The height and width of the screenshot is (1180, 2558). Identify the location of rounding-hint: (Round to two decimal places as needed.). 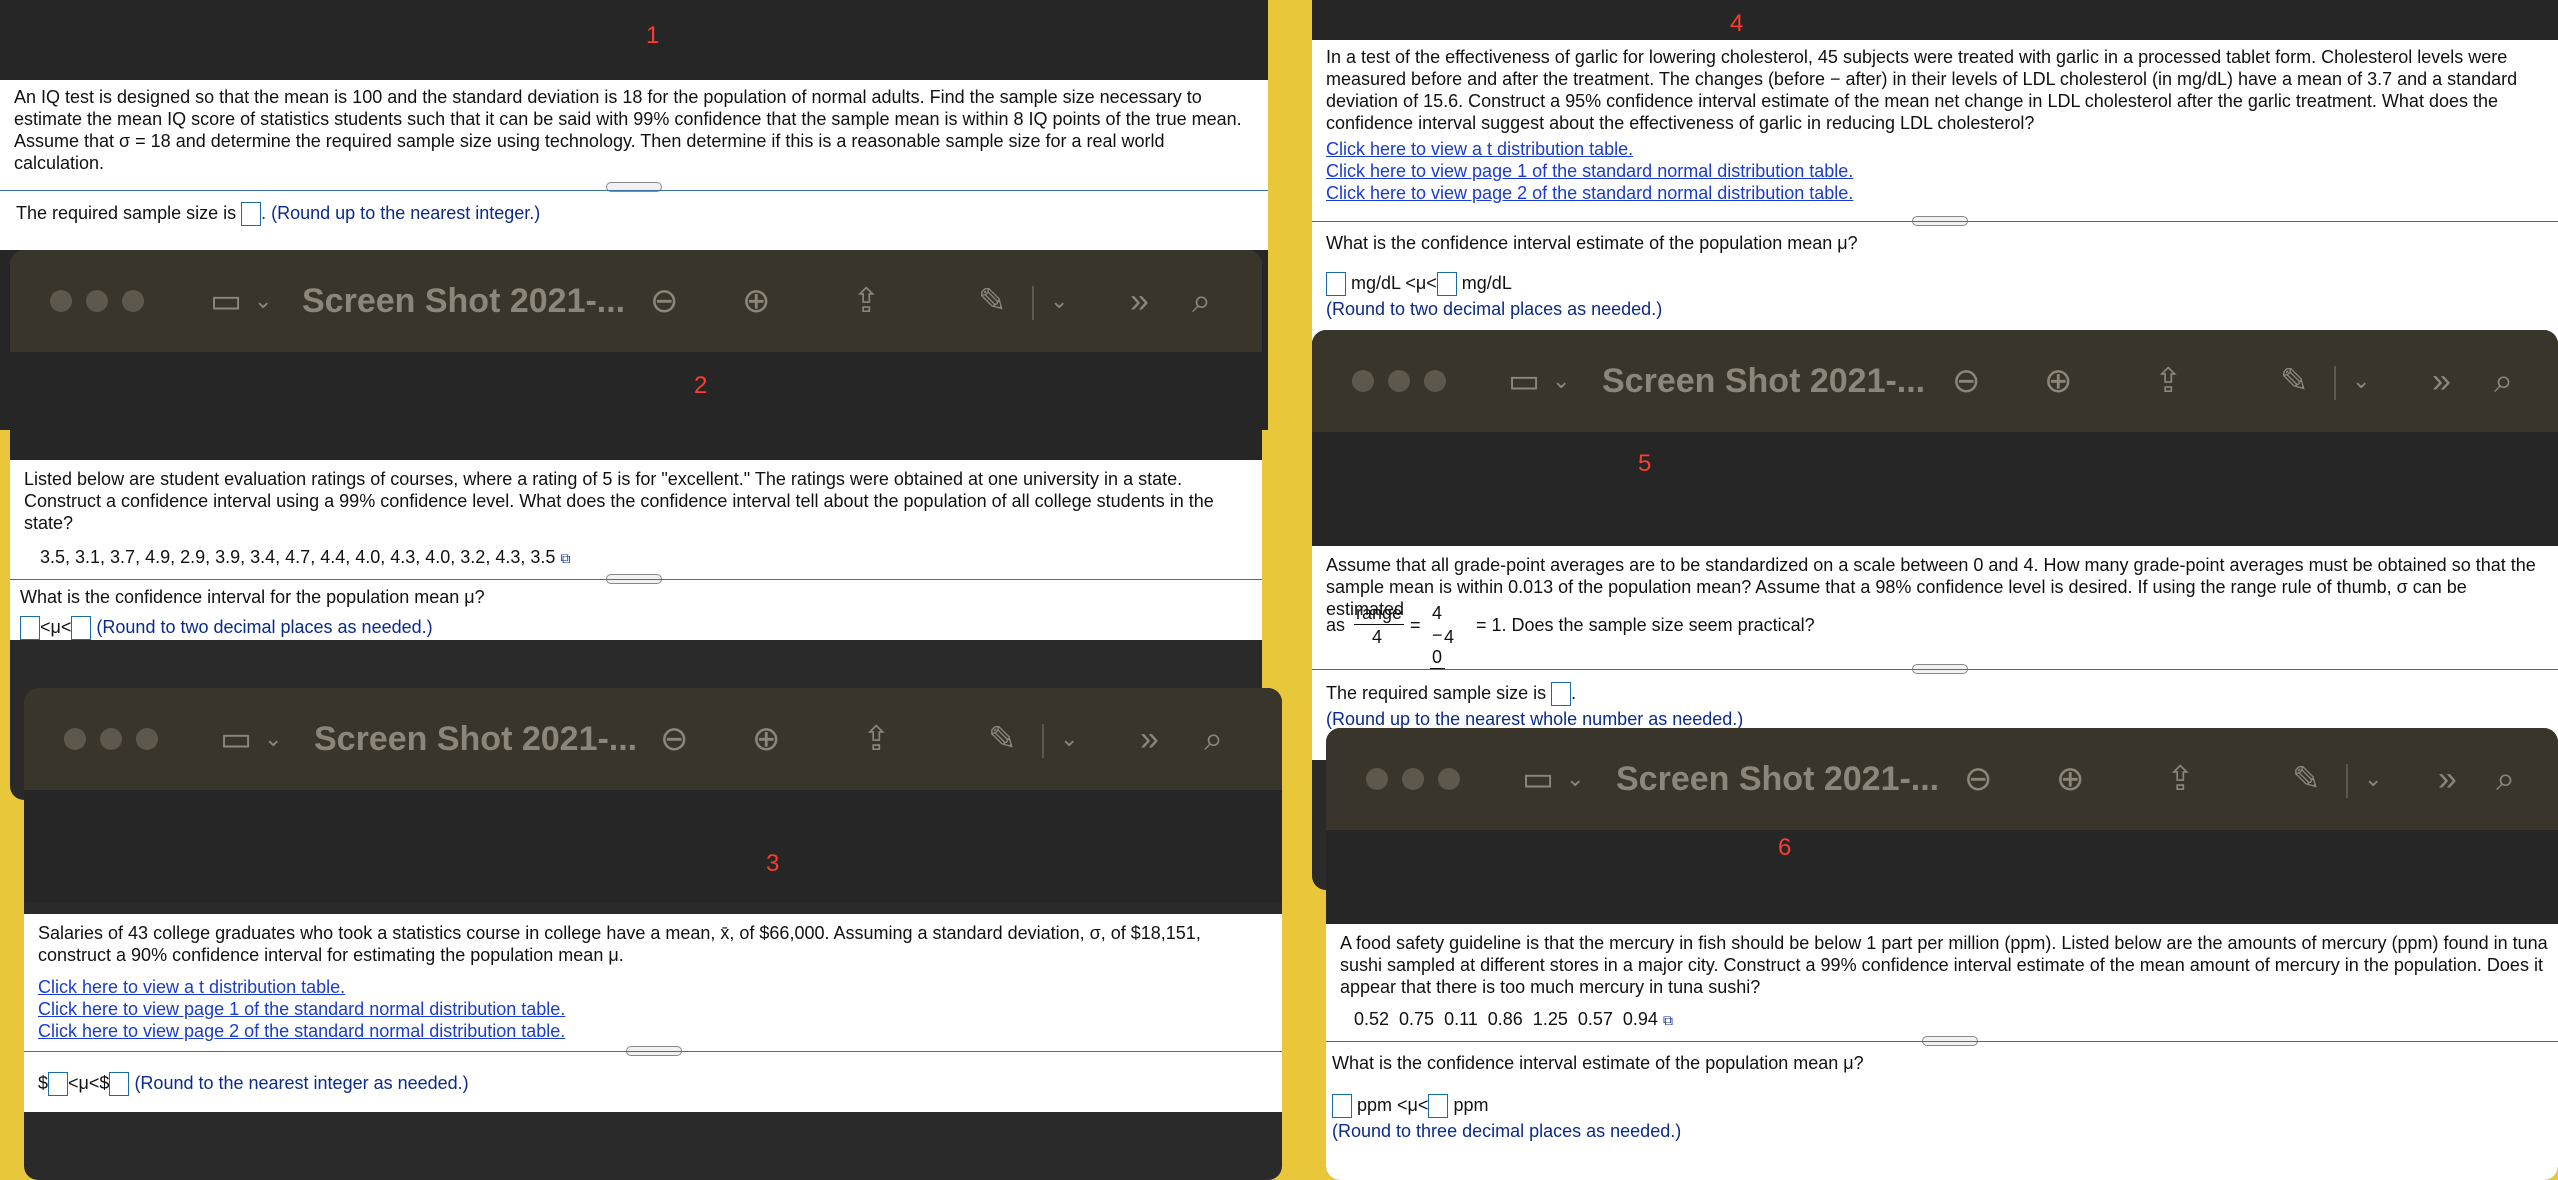
(264, 627).